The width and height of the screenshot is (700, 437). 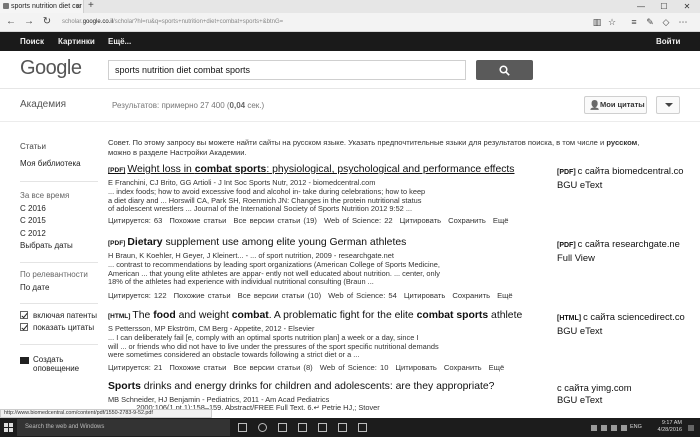 I want to click on notifications-icon, so click(x=691, y=428).